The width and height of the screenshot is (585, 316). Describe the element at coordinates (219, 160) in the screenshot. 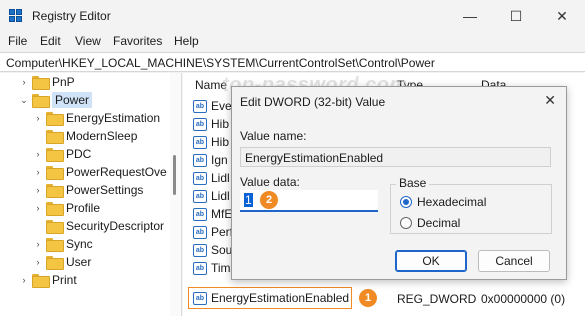

I see `value-name: Ign` at that location.